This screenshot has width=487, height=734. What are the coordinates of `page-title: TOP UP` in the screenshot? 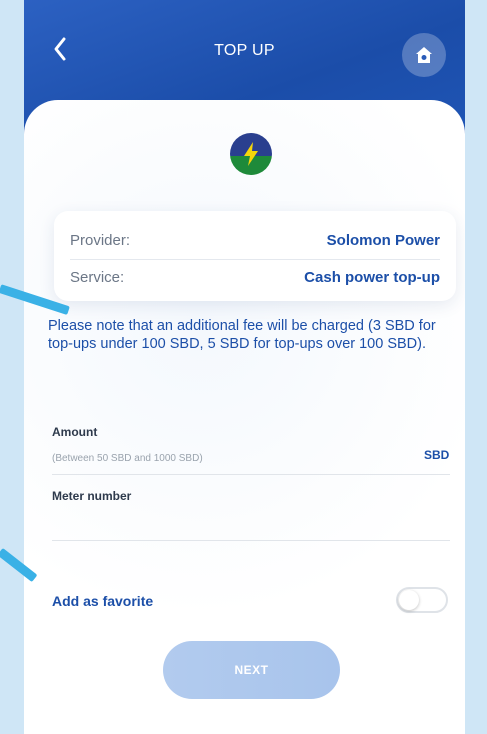 It's located at (244, 50).